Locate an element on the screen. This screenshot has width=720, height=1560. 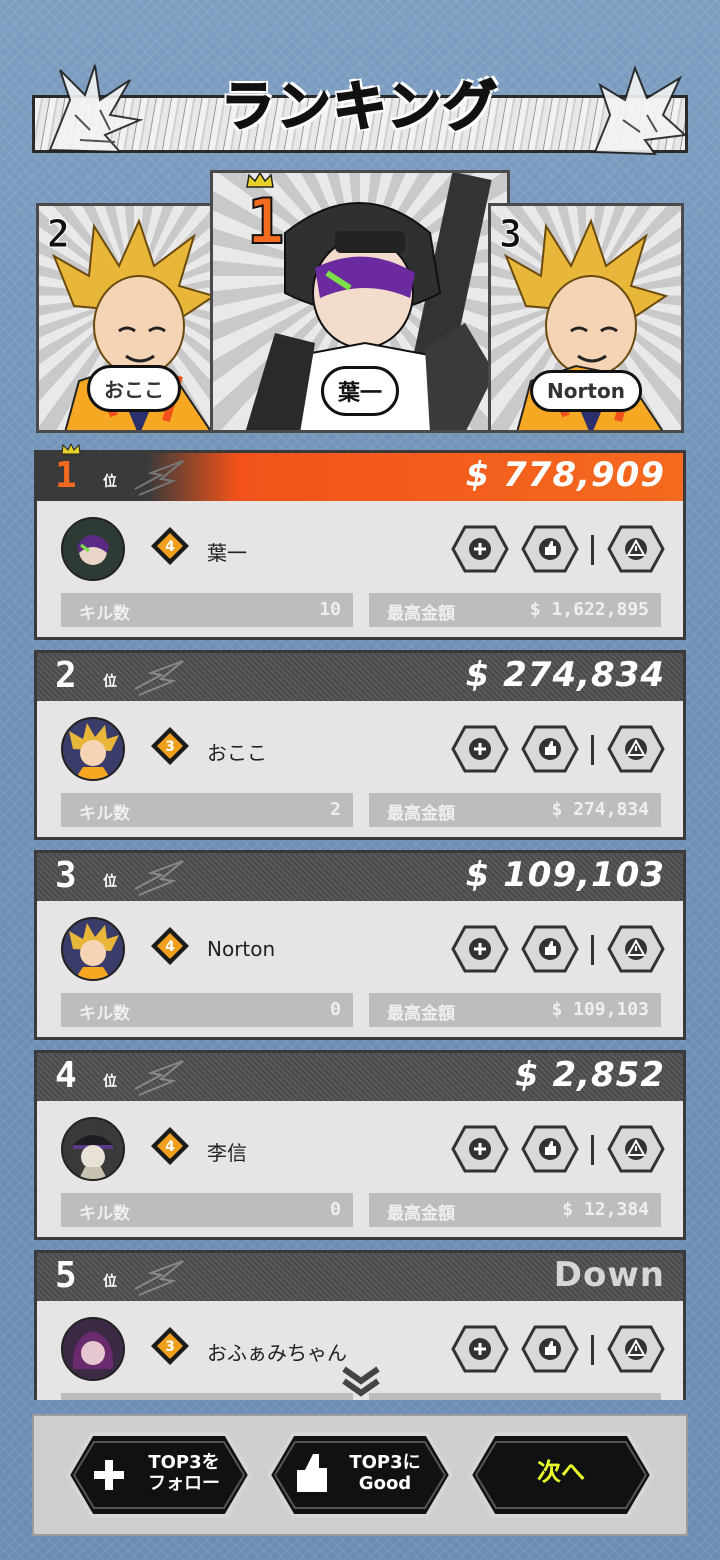
podium-rank-number: 2 is located at coordinates (59, 234).